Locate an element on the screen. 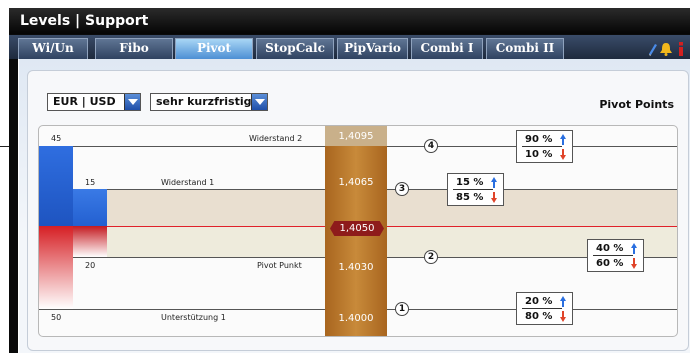 The image size is (690, 353). price-pivot: 1.4030 is located at coordinates (356, 267).